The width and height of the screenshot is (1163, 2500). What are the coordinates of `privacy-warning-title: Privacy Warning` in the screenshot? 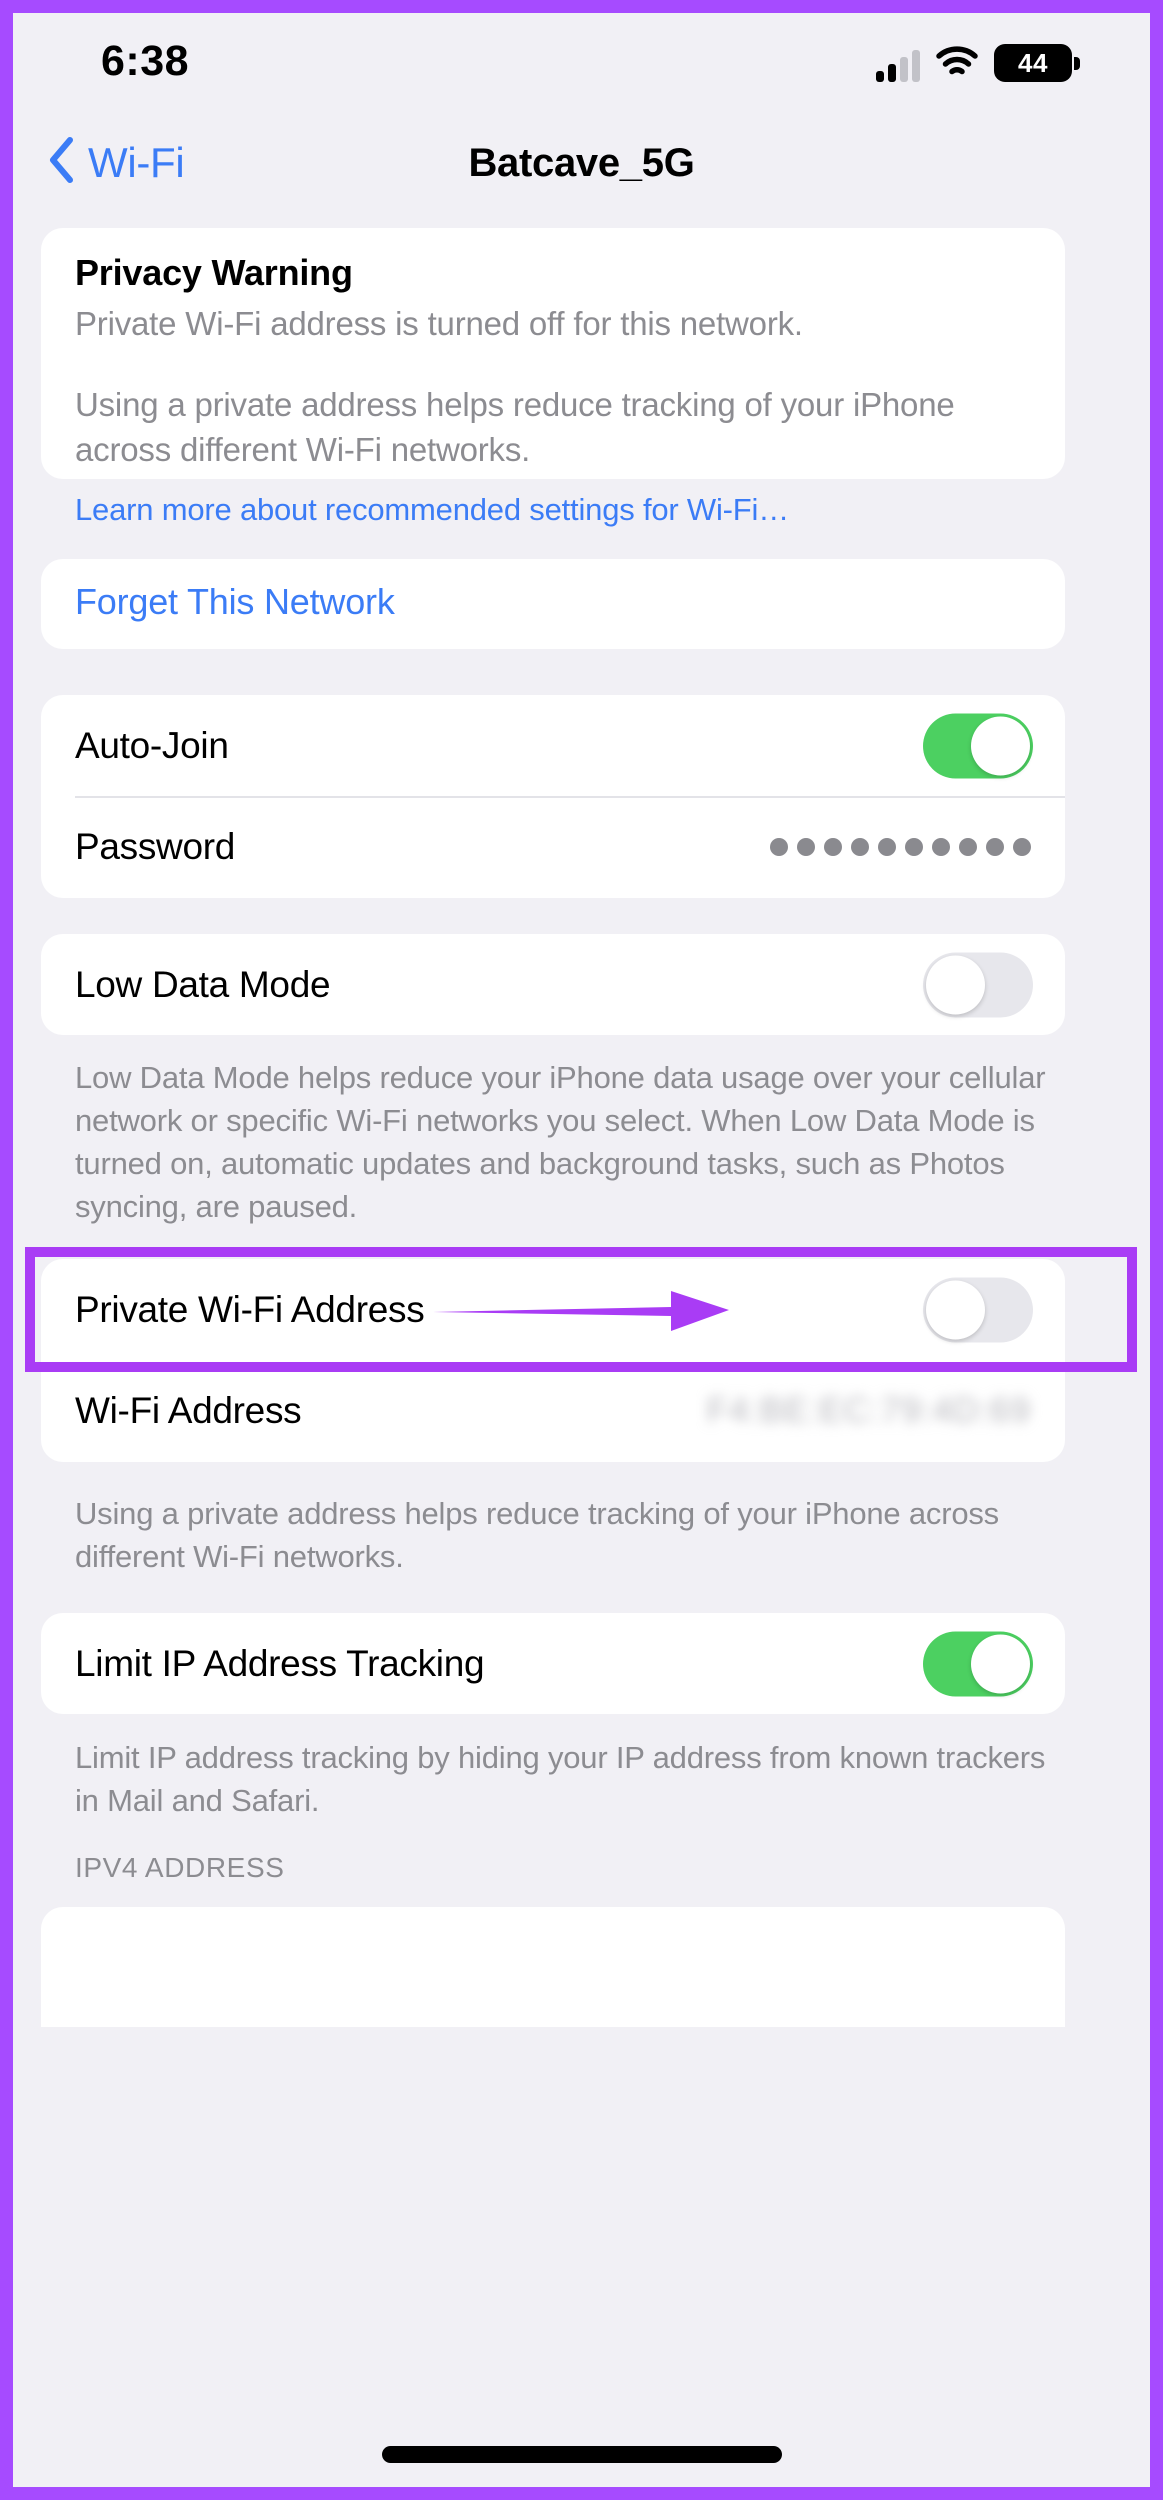 It's located at (214, 272).